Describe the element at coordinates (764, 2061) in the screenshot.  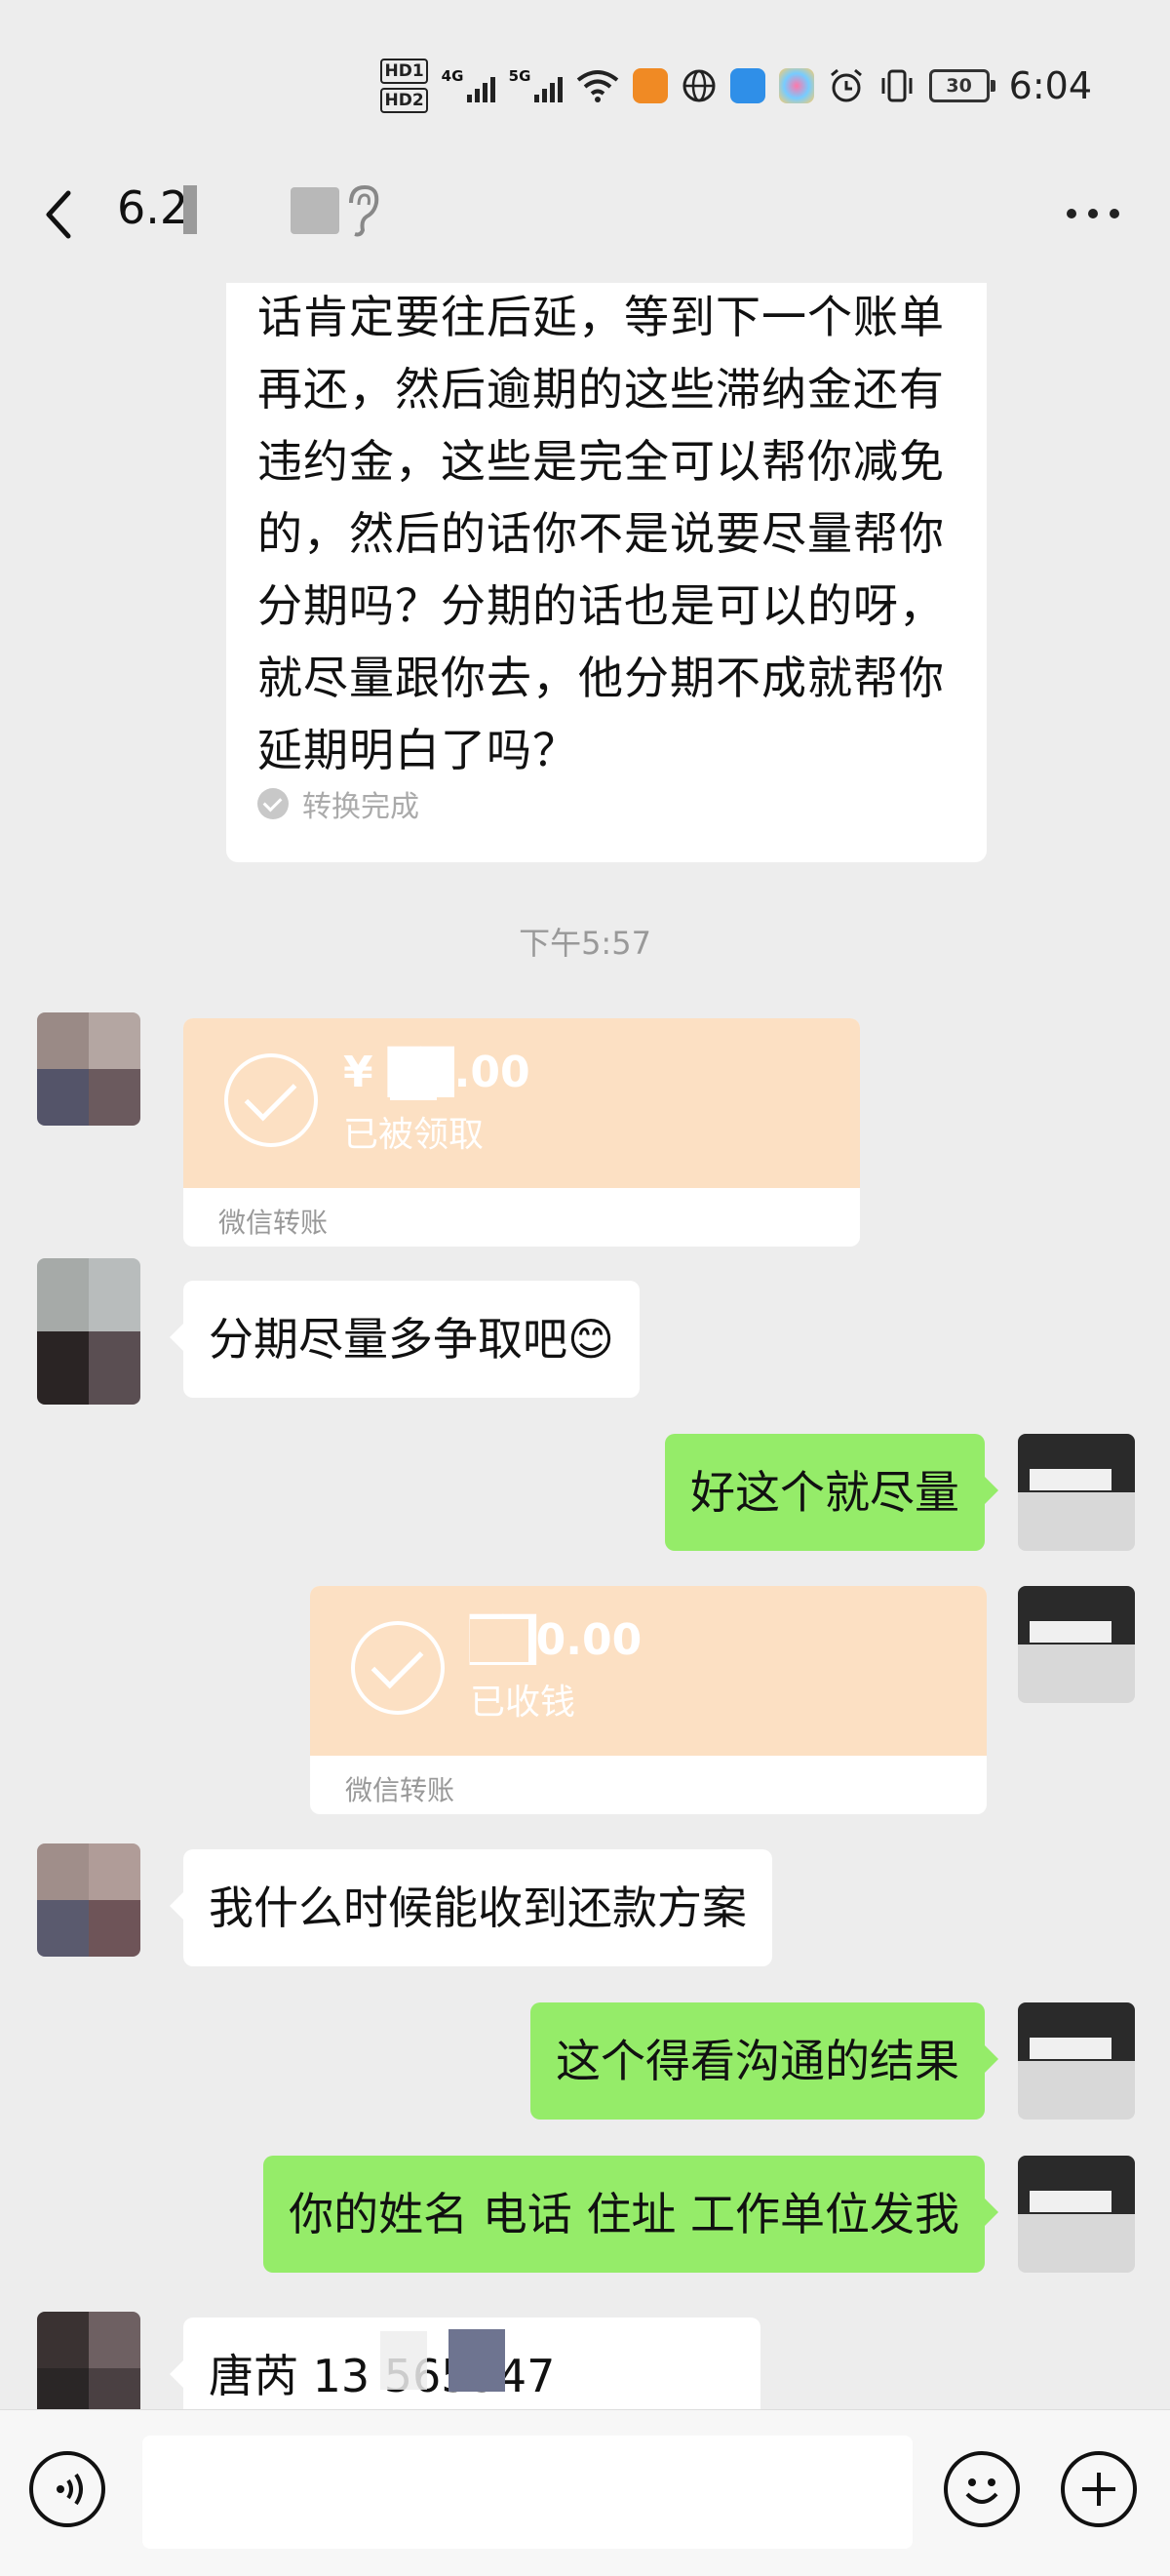
I see `message-bubble-outgoing: 这个得看沟通的结果` at that location.